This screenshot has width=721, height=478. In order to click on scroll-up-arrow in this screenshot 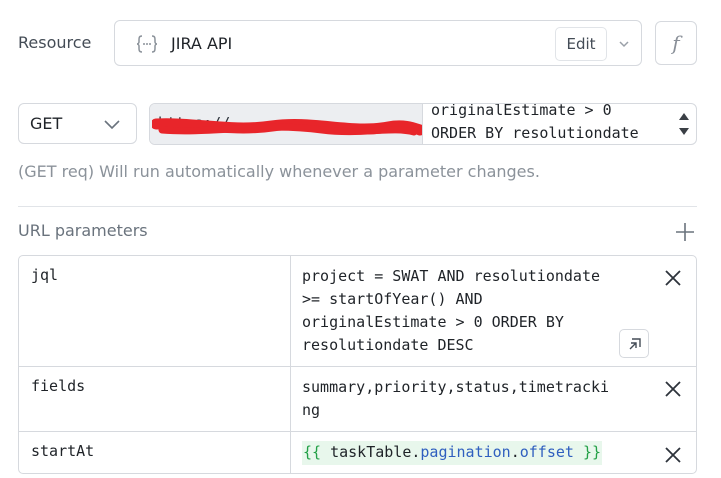, I will do `click(684, 116)`.